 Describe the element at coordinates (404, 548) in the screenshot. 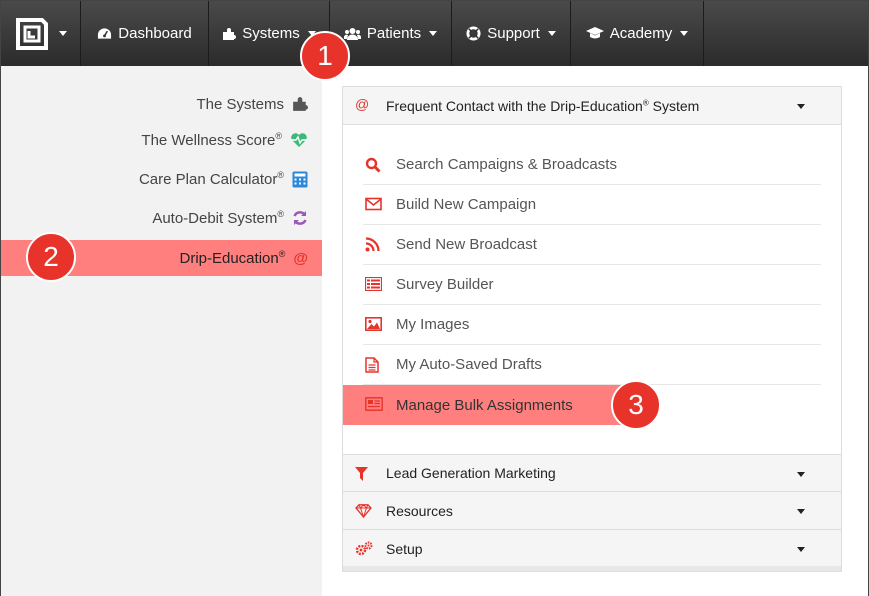

I see `accordion-header-label: Setup` at that location.